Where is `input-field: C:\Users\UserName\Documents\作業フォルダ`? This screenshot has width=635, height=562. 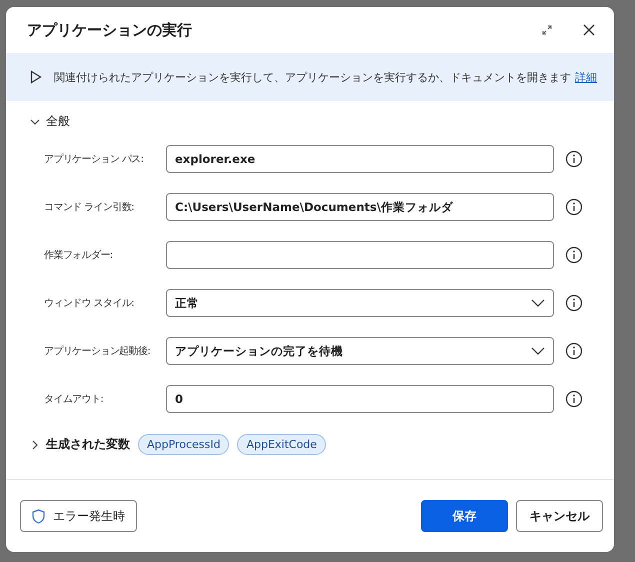 input-field: C:\Users\UserName\Documents\作業フォルダ is located at coordinates (360, 207).